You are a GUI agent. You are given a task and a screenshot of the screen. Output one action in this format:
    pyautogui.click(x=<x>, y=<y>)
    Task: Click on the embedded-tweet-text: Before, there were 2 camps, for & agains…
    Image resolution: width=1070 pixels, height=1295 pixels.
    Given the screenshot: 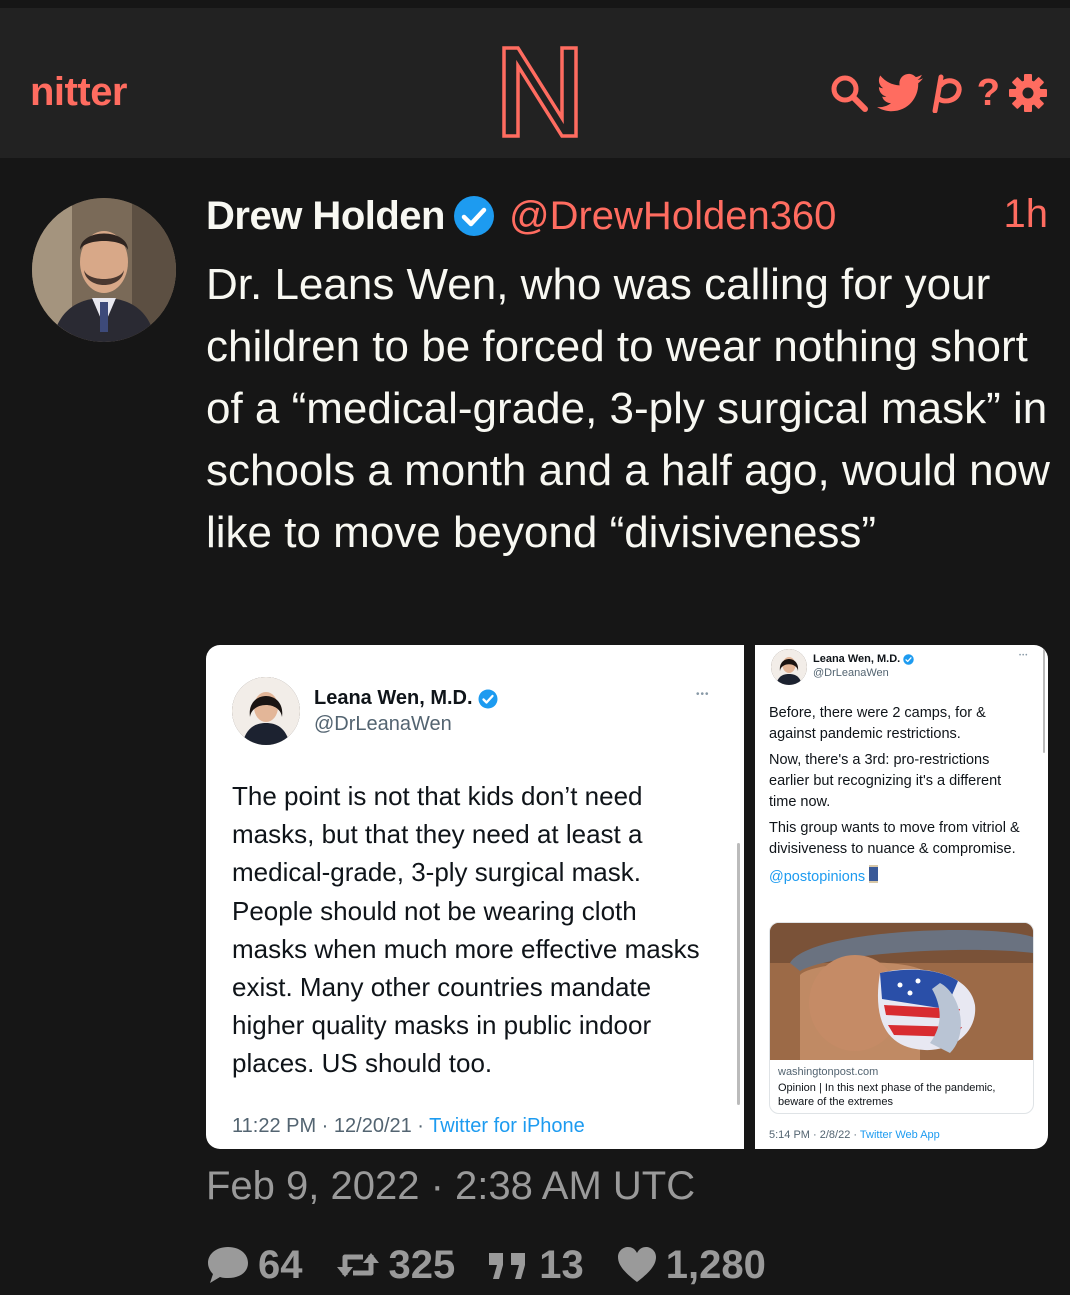 What is the action you would take?
    pyautogui.click(x=900, y=798)
    